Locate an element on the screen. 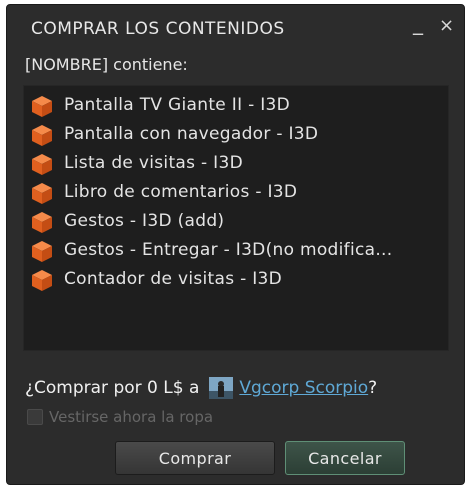 The height and width of the screenshot is (492, 472). buy-prompt-suffix: ? is located at coordinates (373, 388).